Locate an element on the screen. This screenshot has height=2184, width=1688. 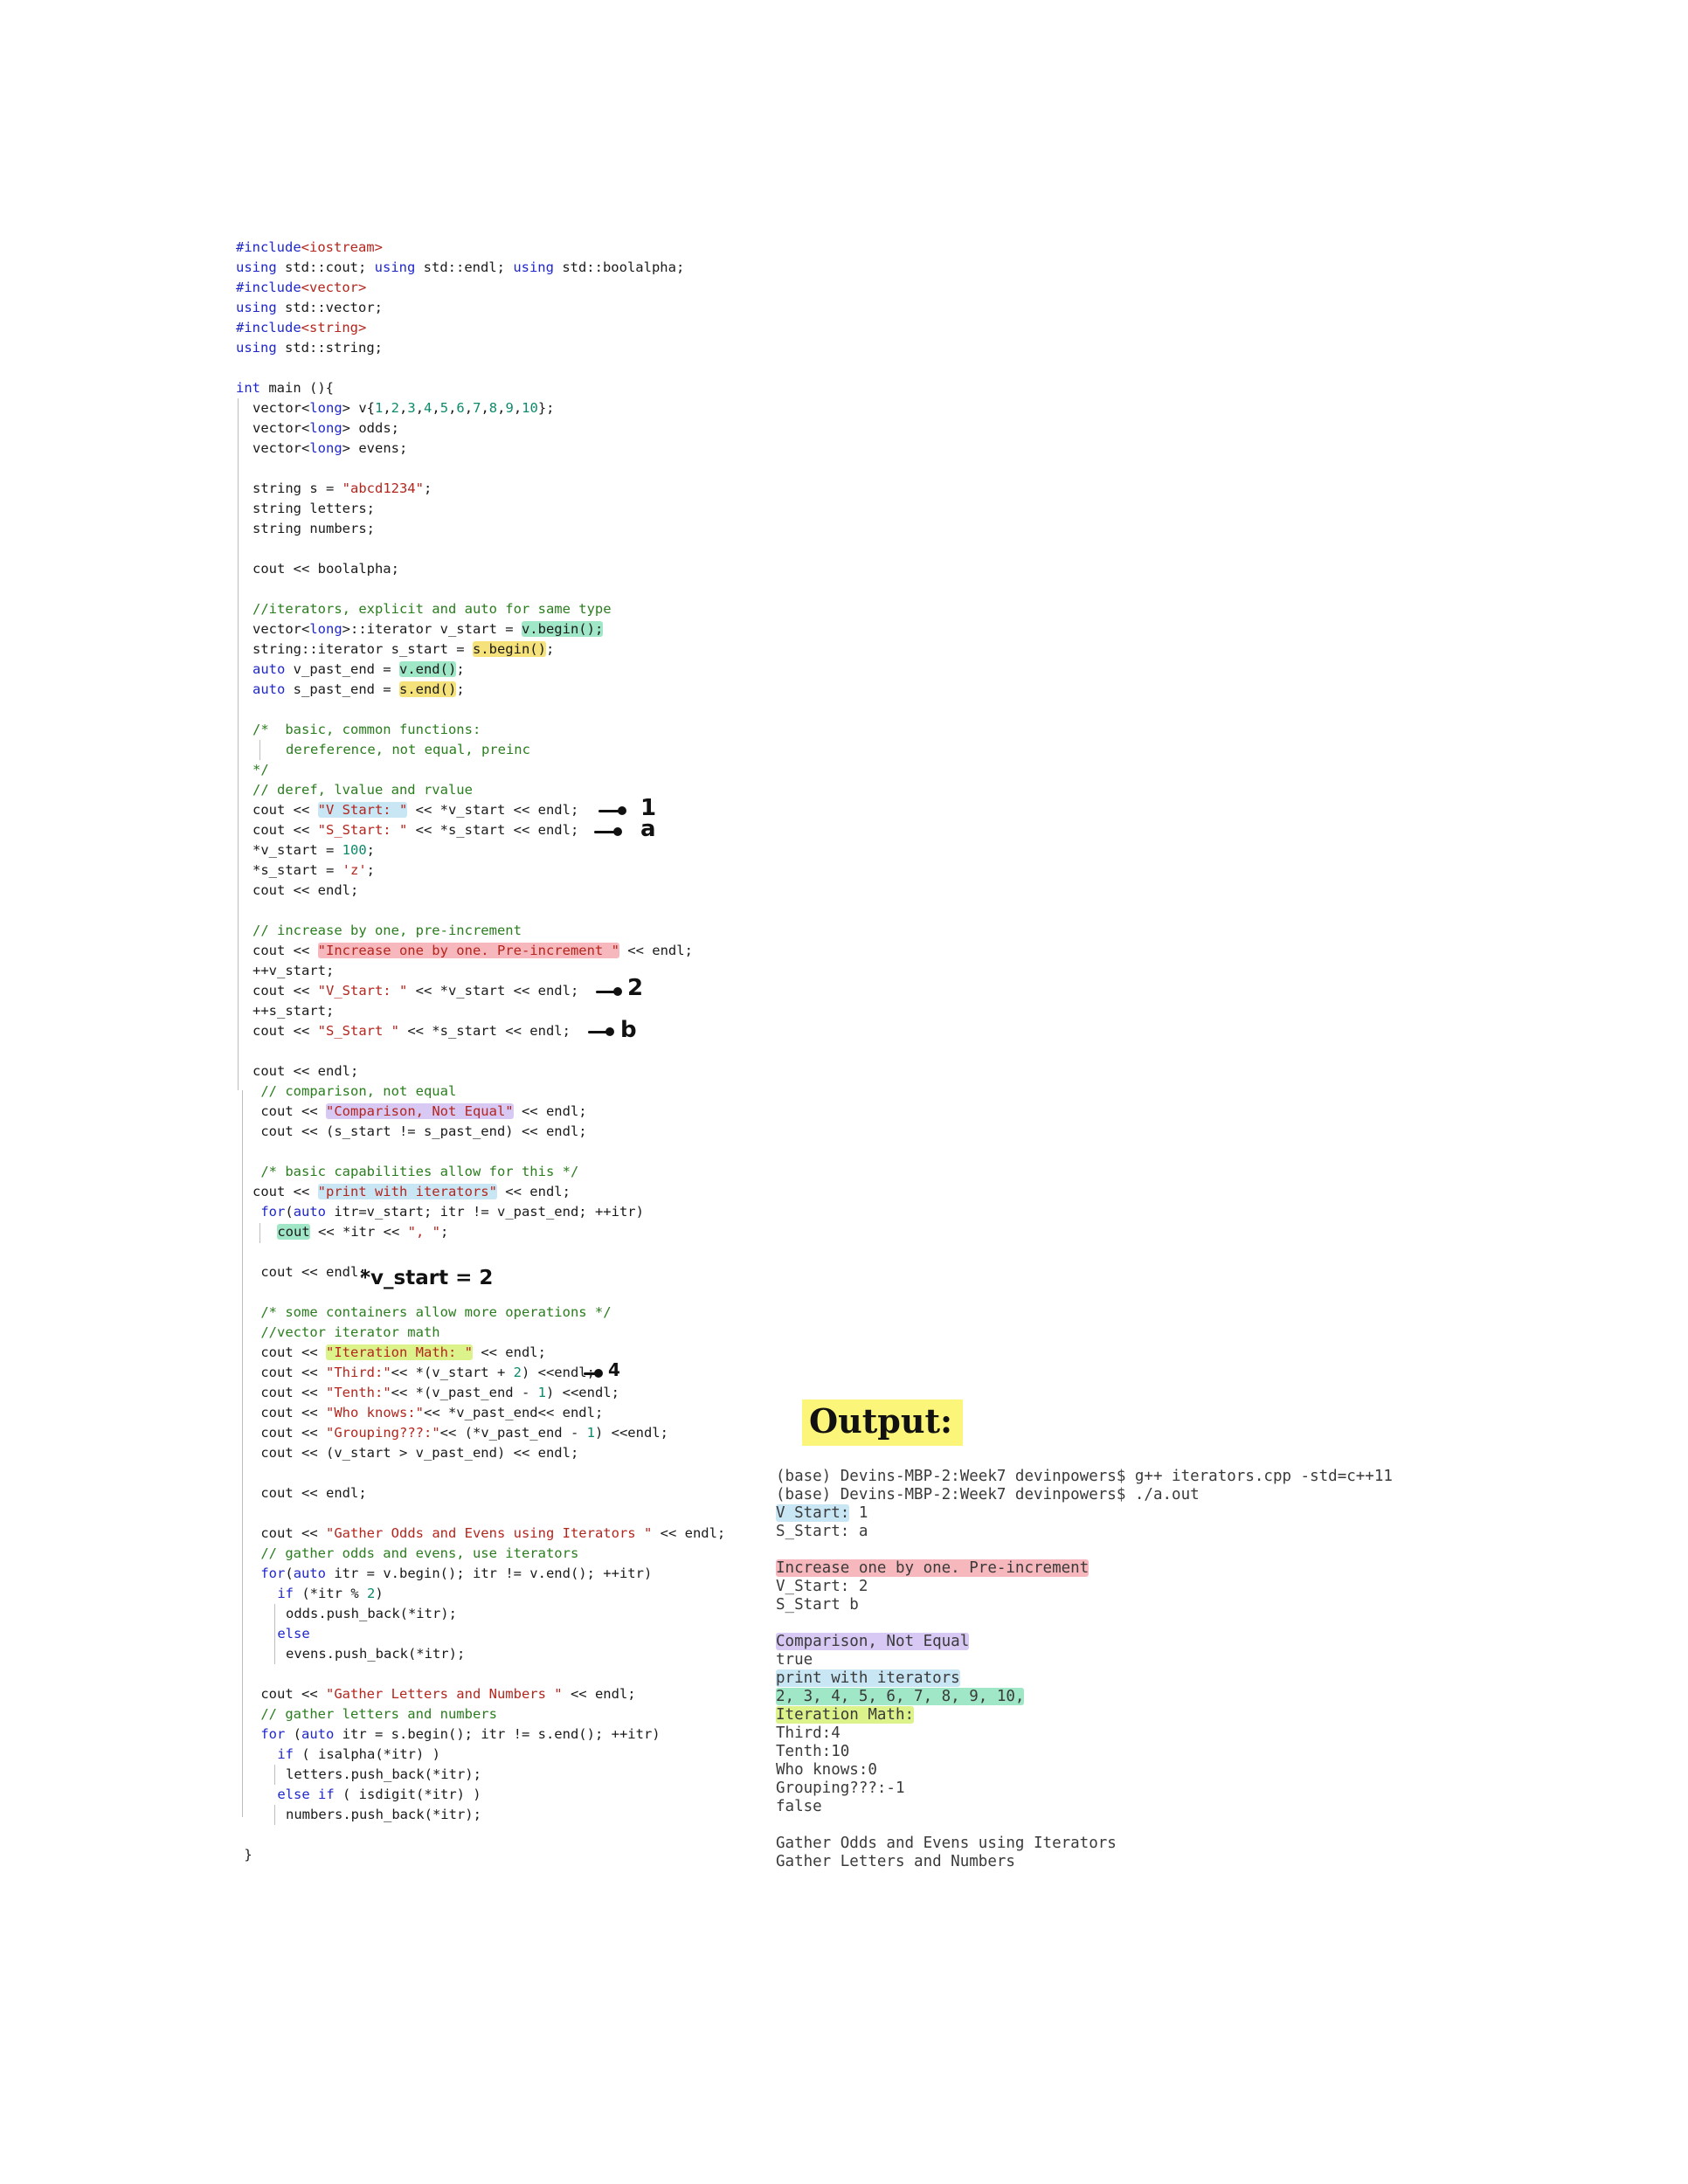
code-token: 6 is located at coordinates (460, 408).